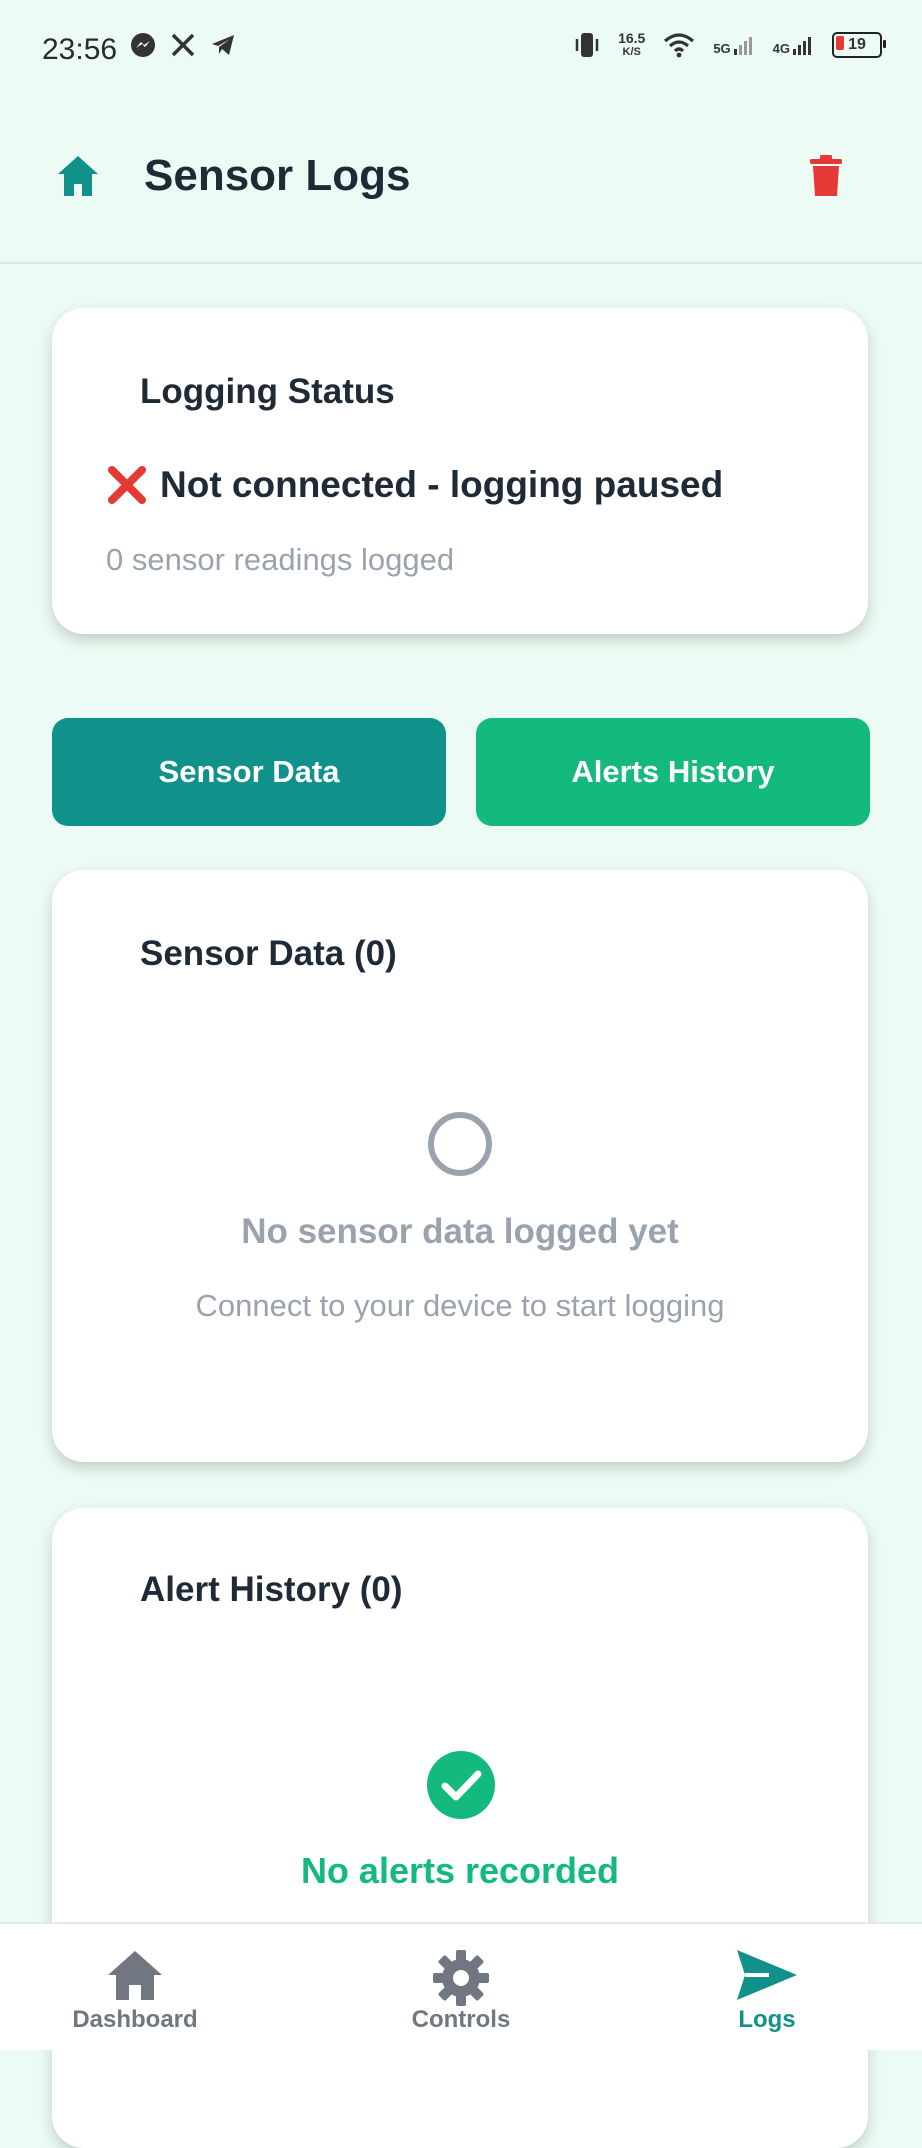 The width and height of the screenshot is (922, 2148). What do you see at coordinates (127, 485) in the screenshot?
I see `cross-mark-icon` at bounding box center [127, 485].